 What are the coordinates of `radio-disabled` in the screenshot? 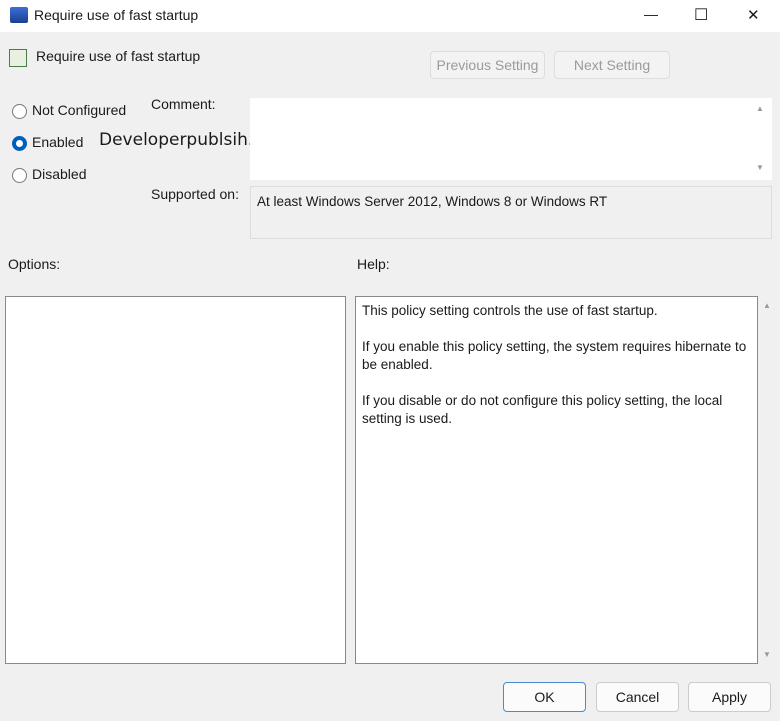 It's located at (19, 175).